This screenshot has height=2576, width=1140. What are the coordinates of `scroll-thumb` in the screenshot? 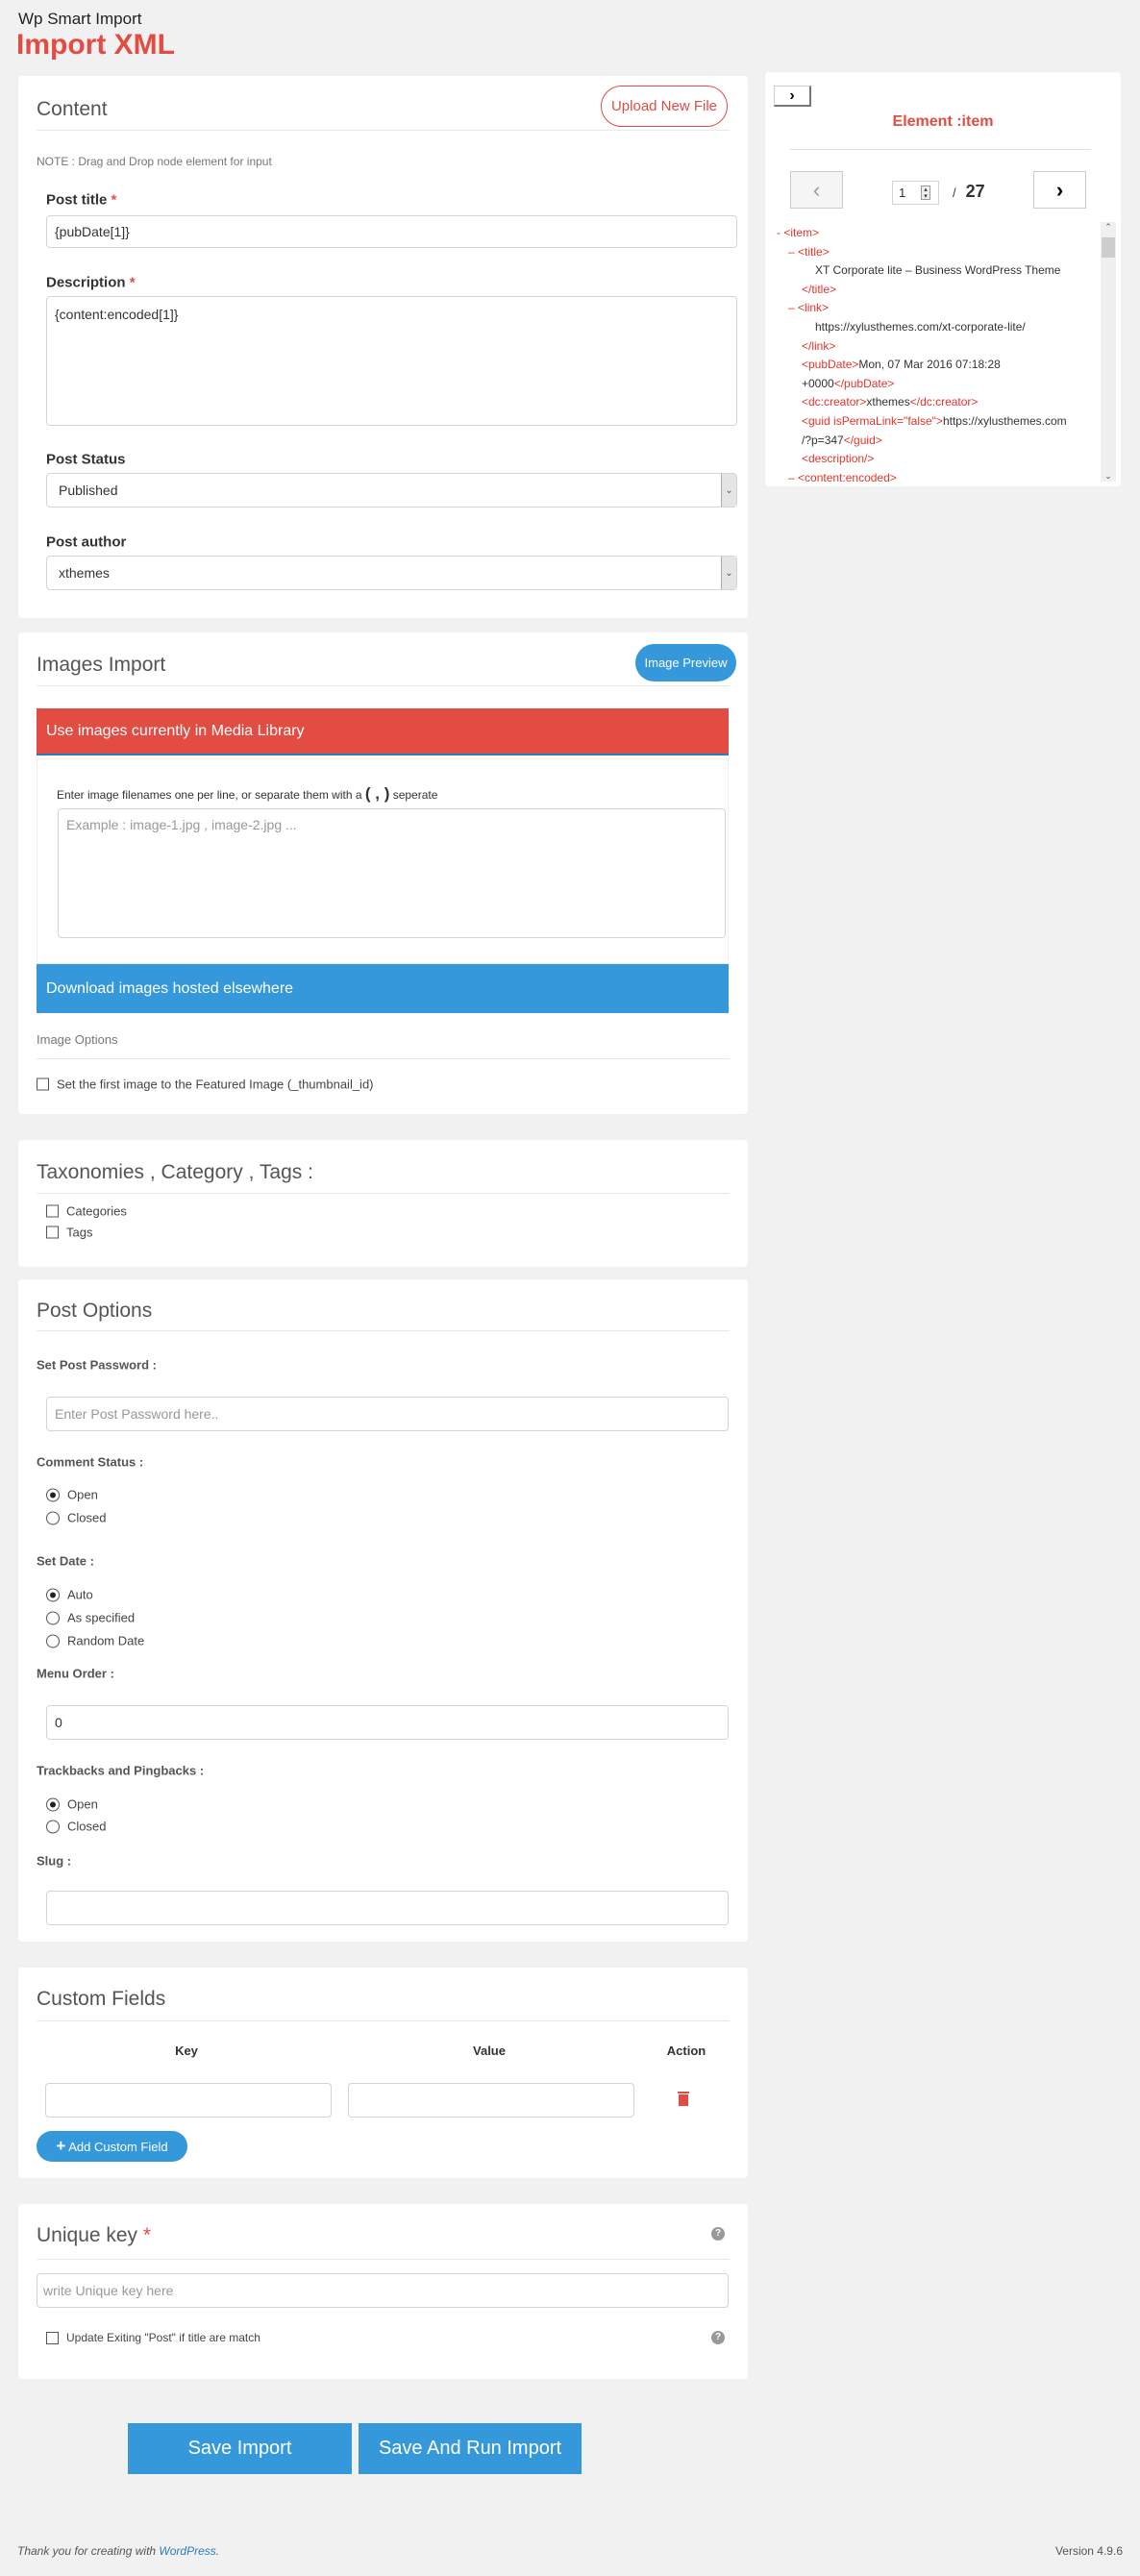 It's located at (1108, 247).